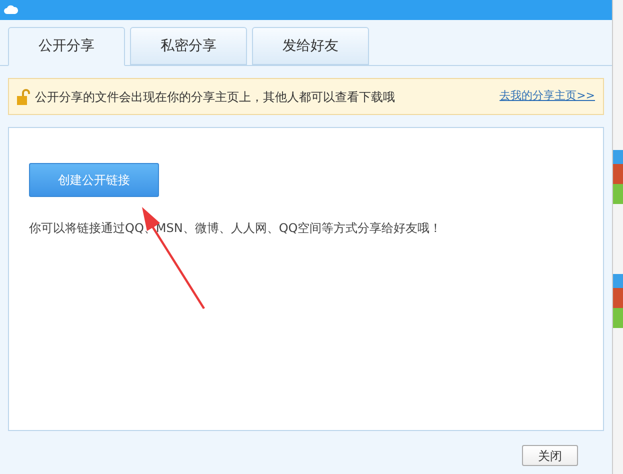  I want to click on tab: 公开分享, so click(66, 46).